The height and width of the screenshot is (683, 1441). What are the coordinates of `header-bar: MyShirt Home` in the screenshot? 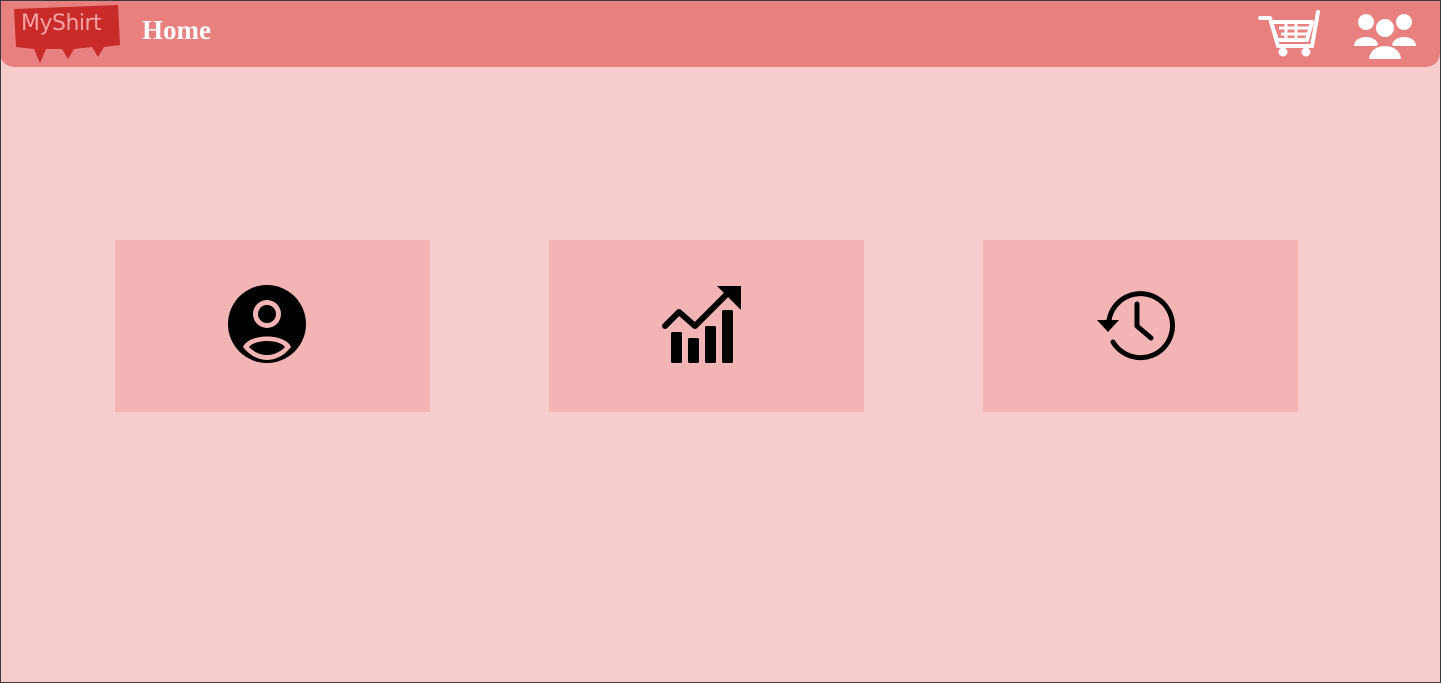 It's located at (720, 33).